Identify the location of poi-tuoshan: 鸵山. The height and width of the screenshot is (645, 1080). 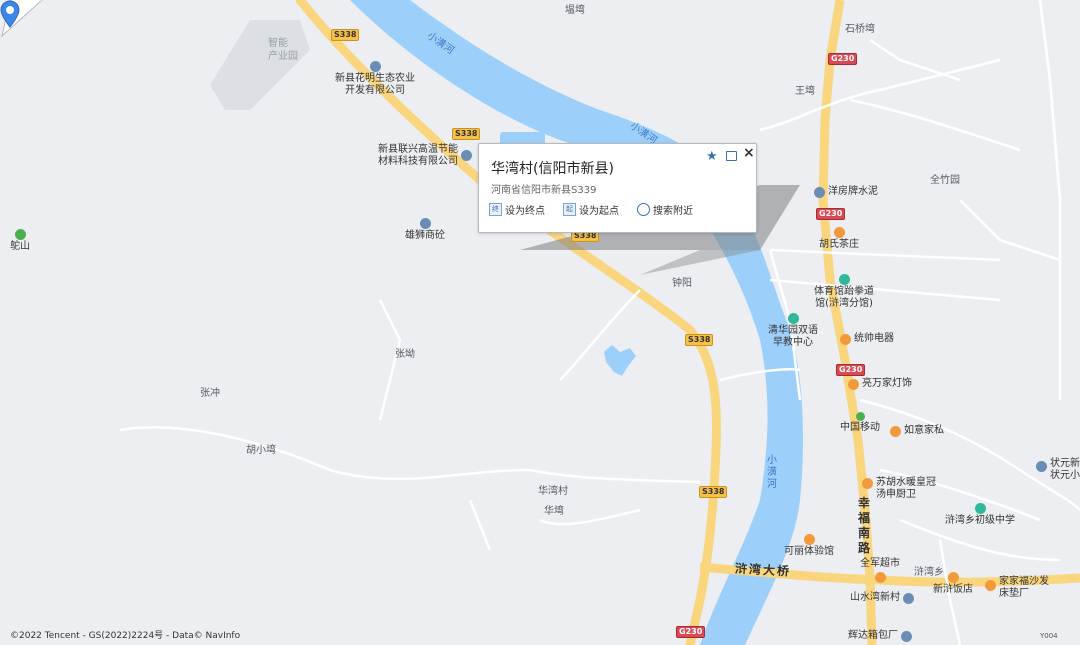
(20, 240).